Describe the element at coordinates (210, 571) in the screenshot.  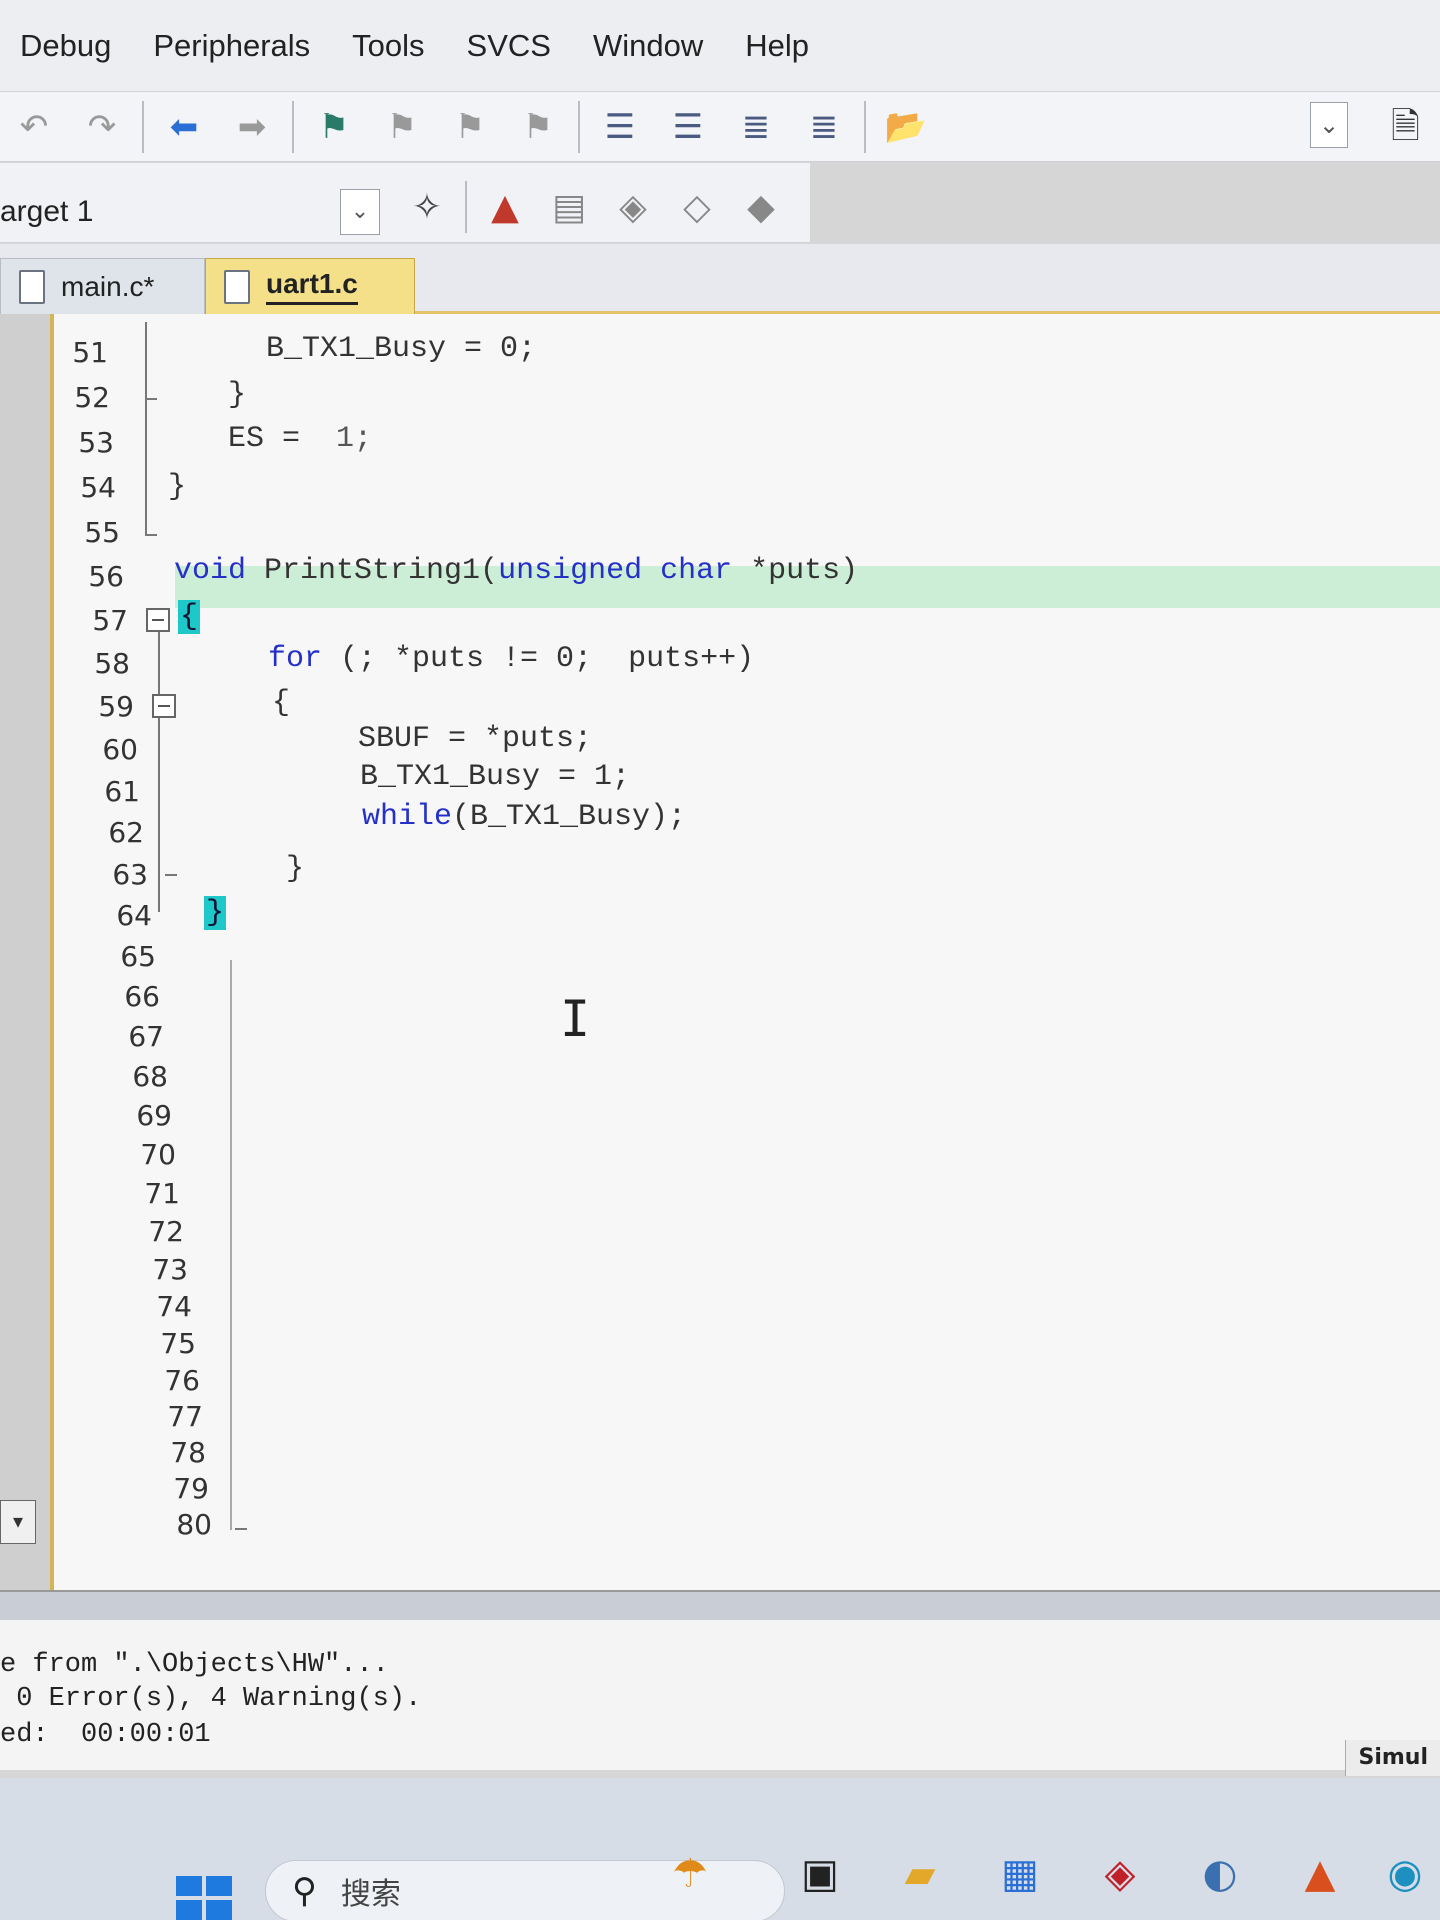
I see `code-keyword: void` at that location.